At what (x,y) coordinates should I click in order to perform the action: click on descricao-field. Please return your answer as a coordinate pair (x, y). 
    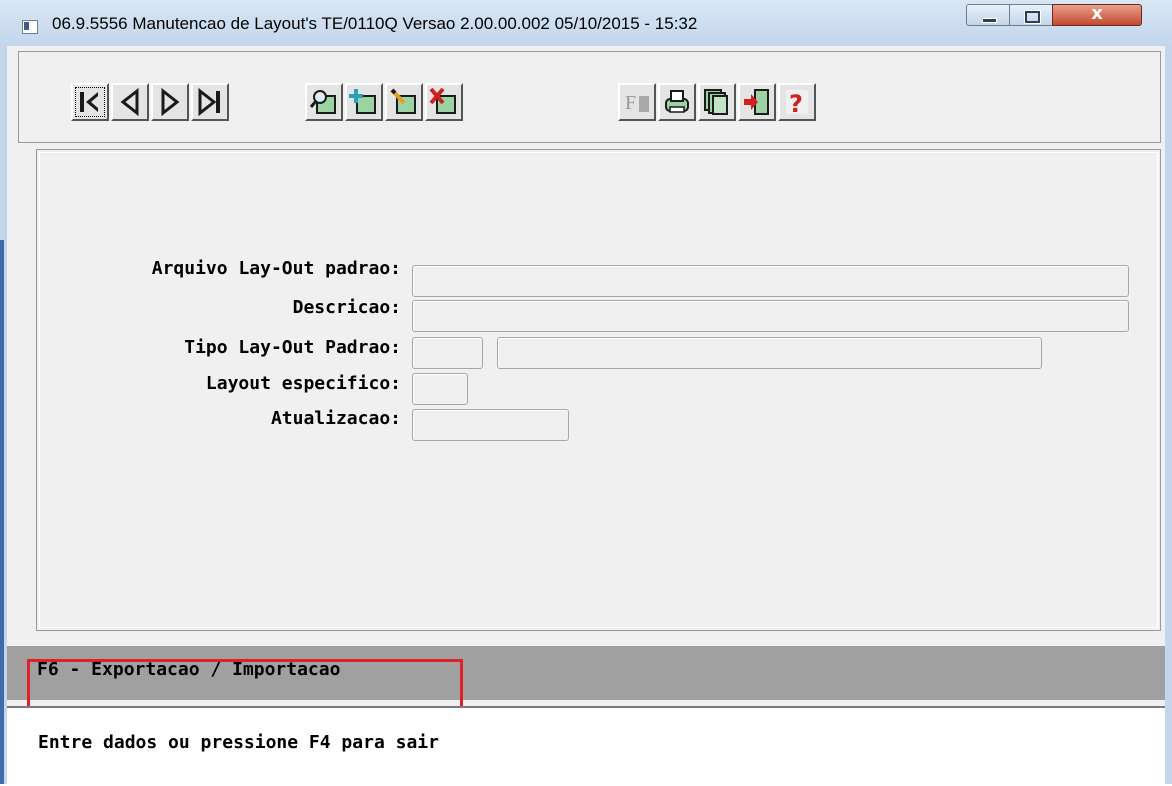
    Looking at the image, I should click on (770, 316).